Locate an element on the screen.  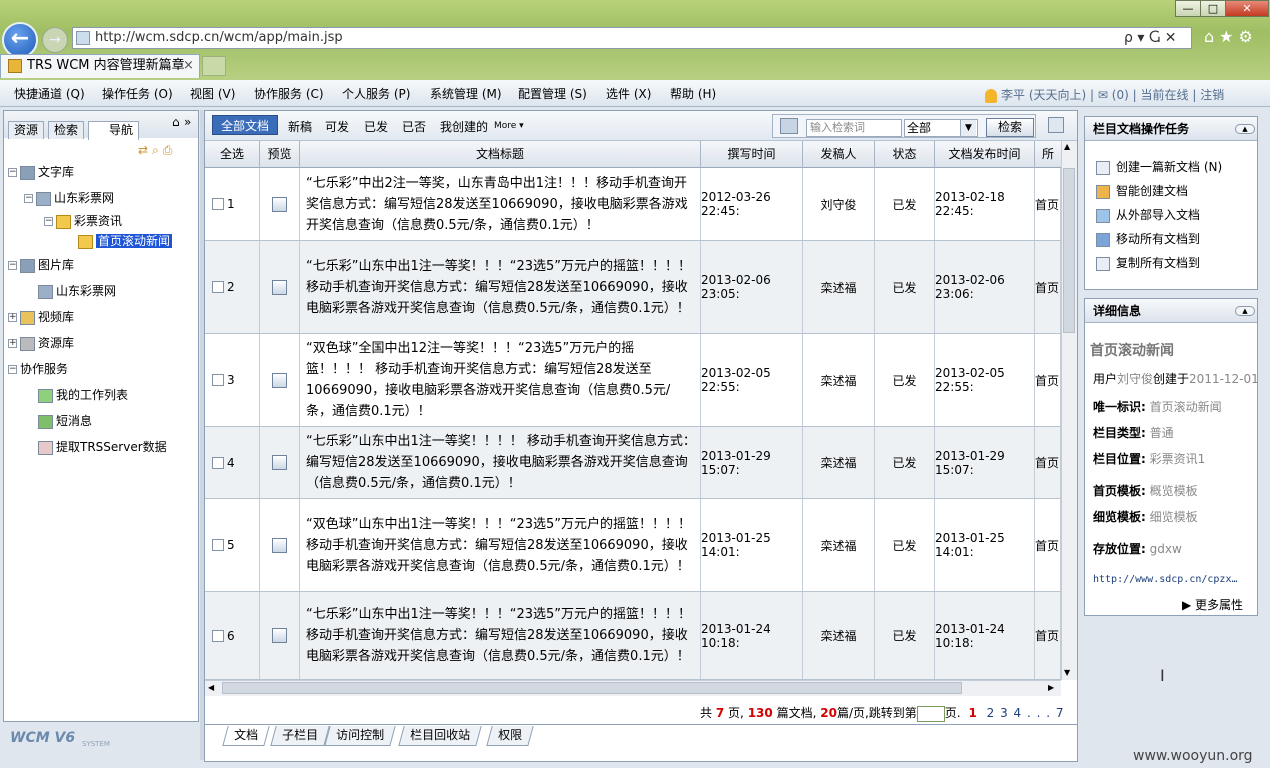
filter-all-docs: 全部文档 is located at coordinates (245, 125).